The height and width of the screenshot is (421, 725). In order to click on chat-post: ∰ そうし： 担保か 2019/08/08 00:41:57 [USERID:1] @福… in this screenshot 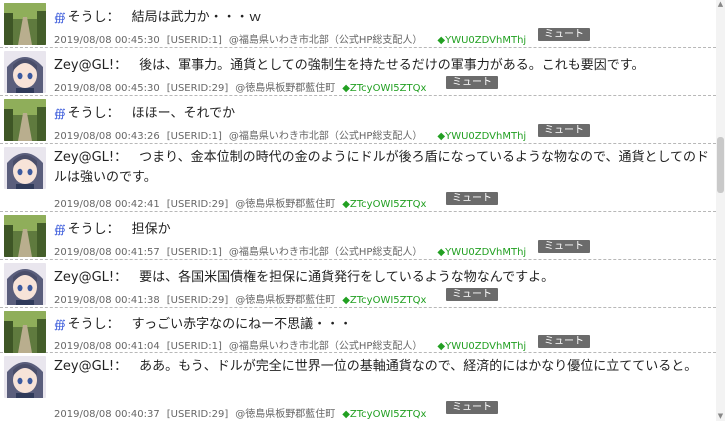, I will do `click(358, 236)`.